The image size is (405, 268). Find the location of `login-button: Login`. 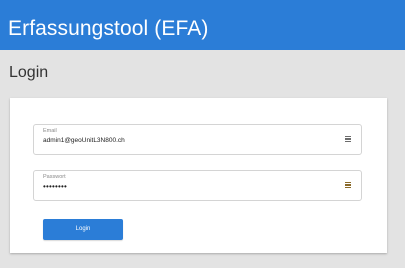

login-button: Login is located at coordinates (83, 229).